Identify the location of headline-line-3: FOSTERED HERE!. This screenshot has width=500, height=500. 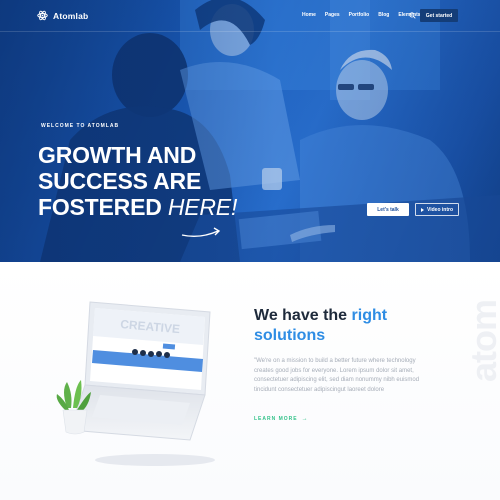
(137, 207).